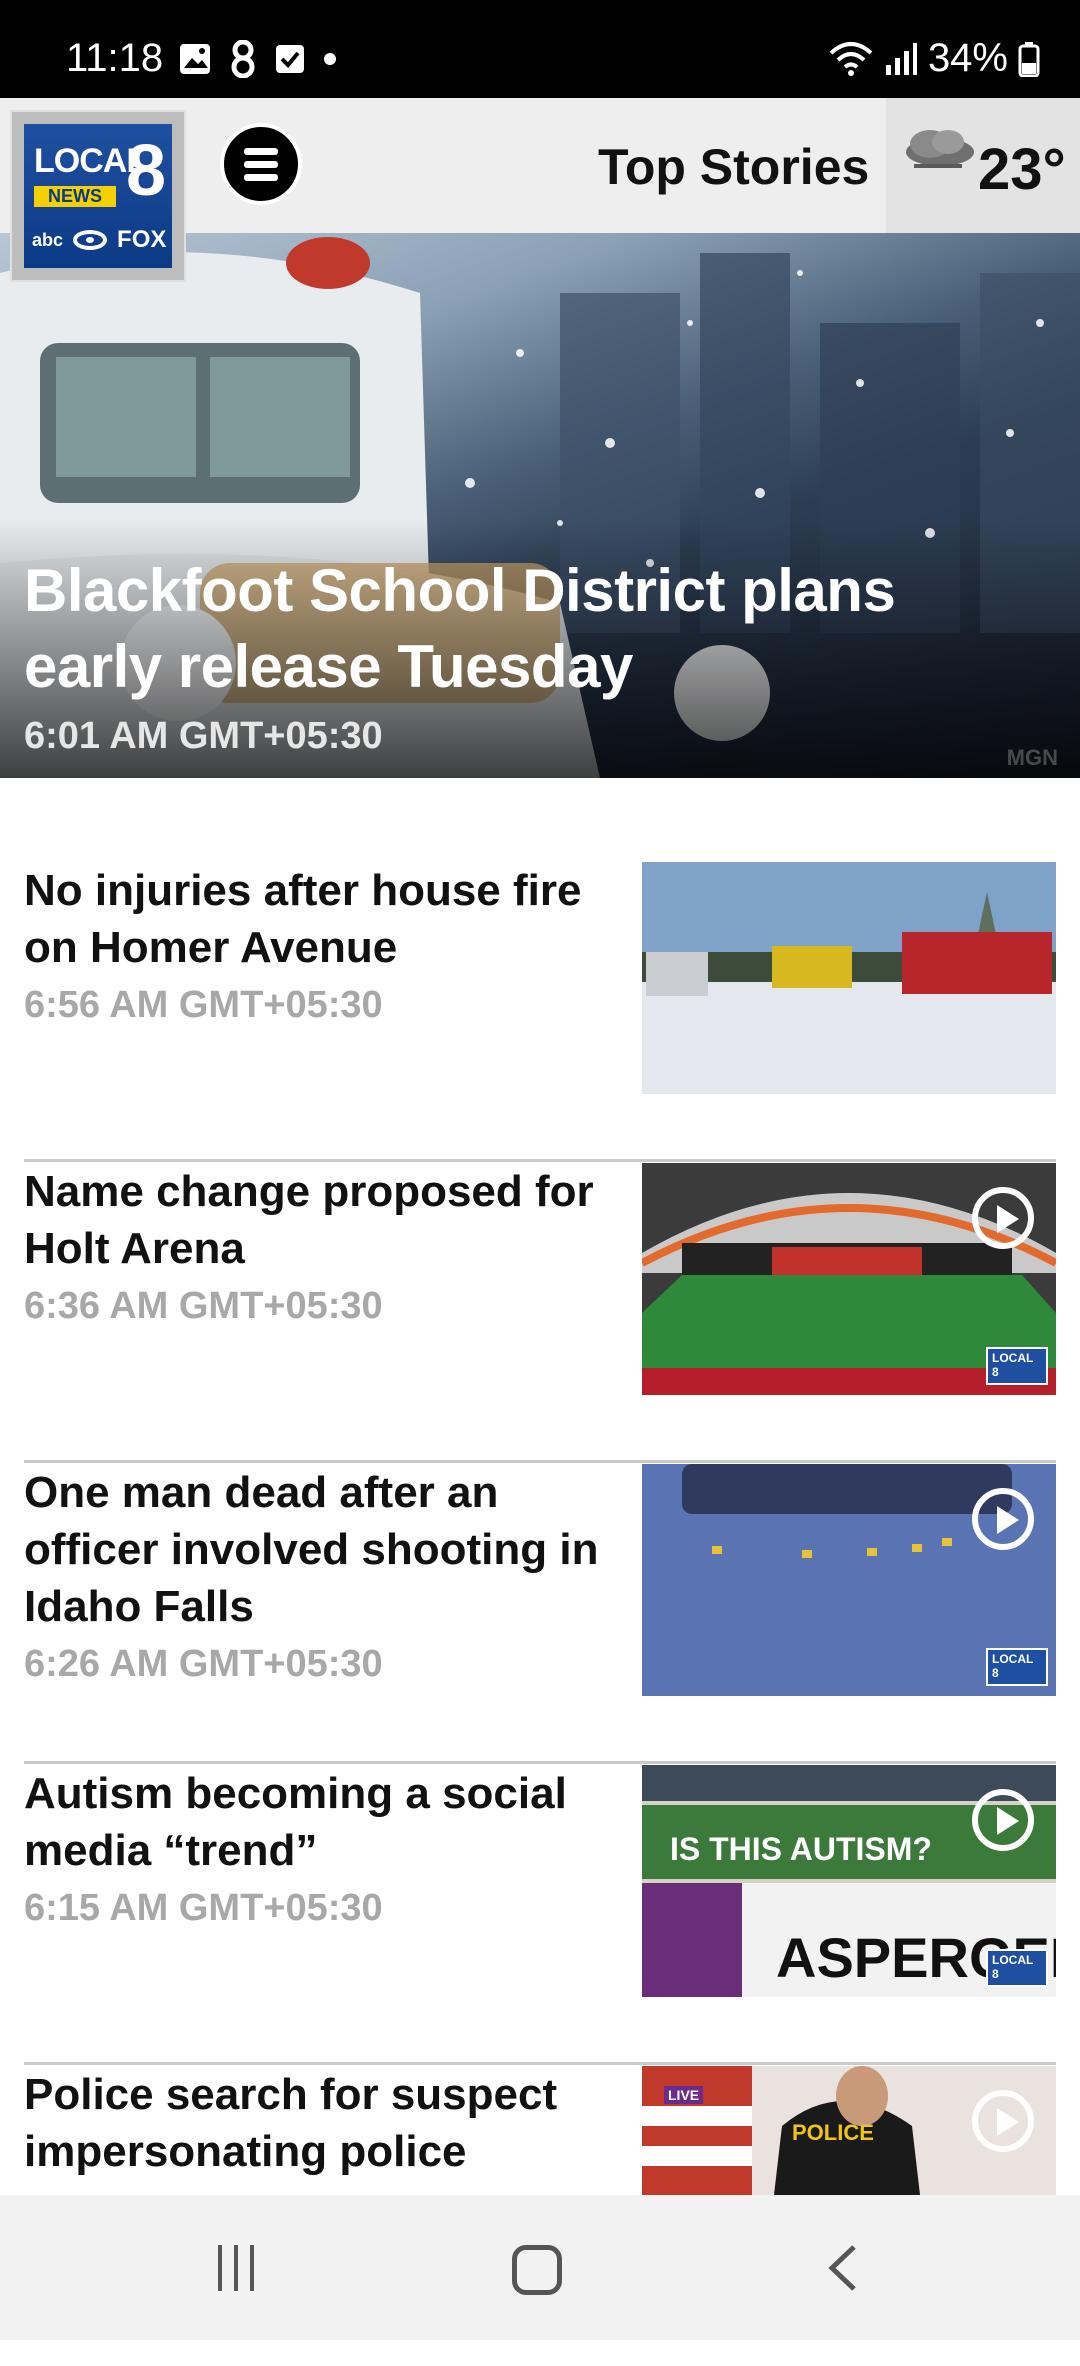 This screenshot has height=2366, width=1080. What do you see at coordinates (290, 59) in the screenshot?
I see `checkbox-icon` at bounding box center [290, 59].